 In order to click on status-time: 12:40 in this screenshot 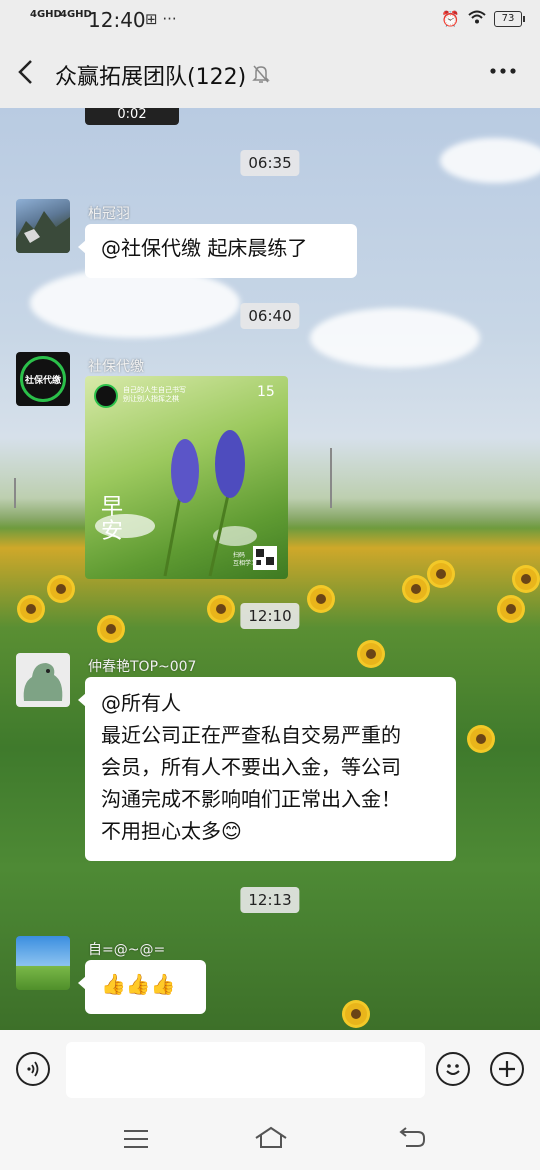, I will do `click(117, 20)`.